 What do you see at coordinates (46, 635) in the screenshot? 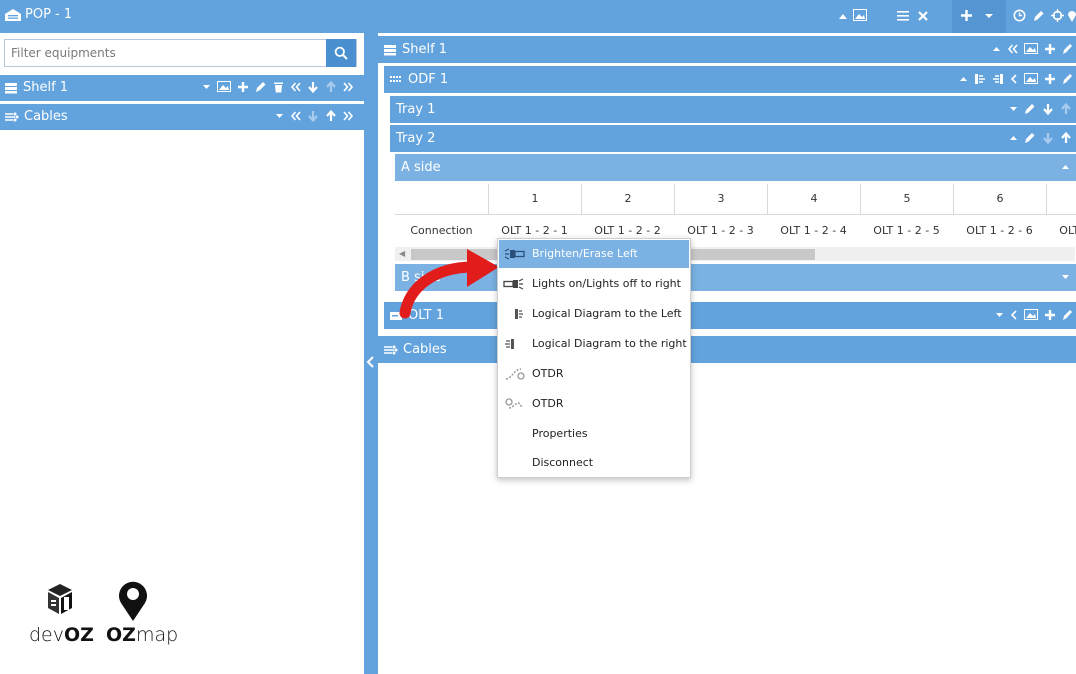
I see `devoz-text-pre: dev` at bounding box center [46, 635].